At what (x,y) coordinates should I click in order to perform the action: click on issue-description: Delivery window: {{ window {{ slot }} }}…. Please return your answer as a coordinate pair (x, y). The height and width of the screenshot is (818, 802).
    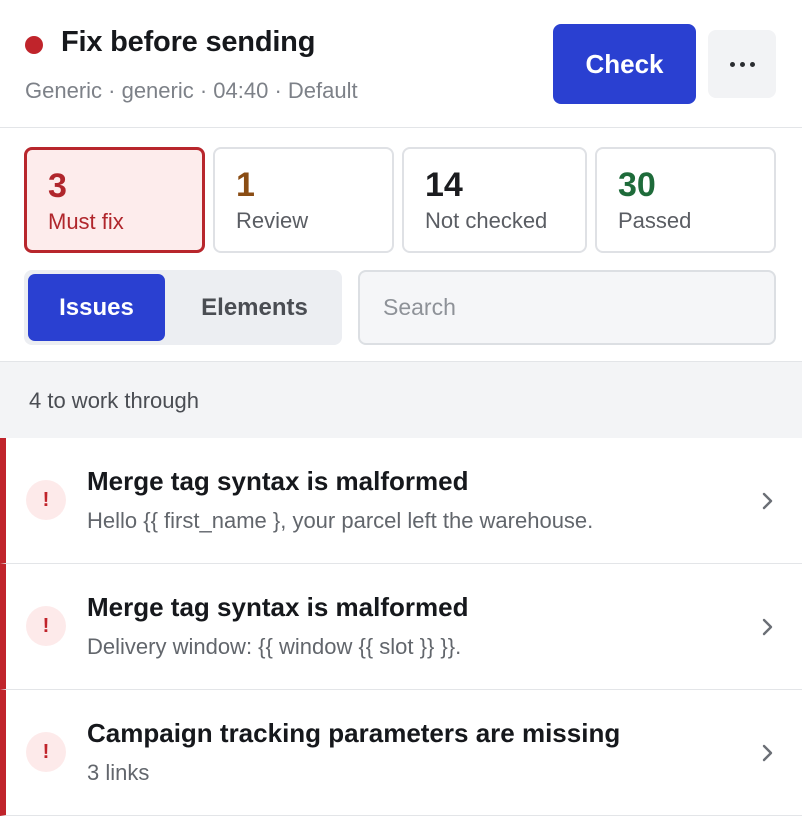
    Looking at the image, I should click on (274, 646).